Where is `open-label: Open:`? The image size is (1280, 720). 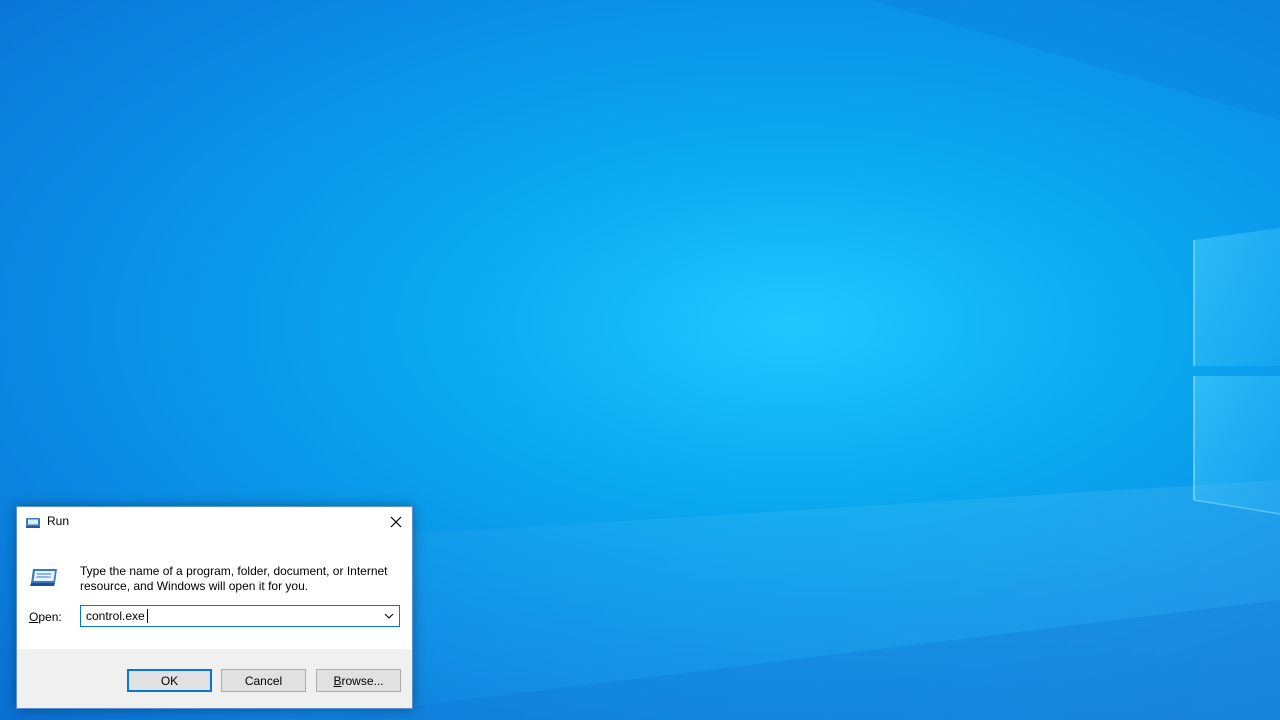
open-label: Open: is located at coordinates (45, 617).